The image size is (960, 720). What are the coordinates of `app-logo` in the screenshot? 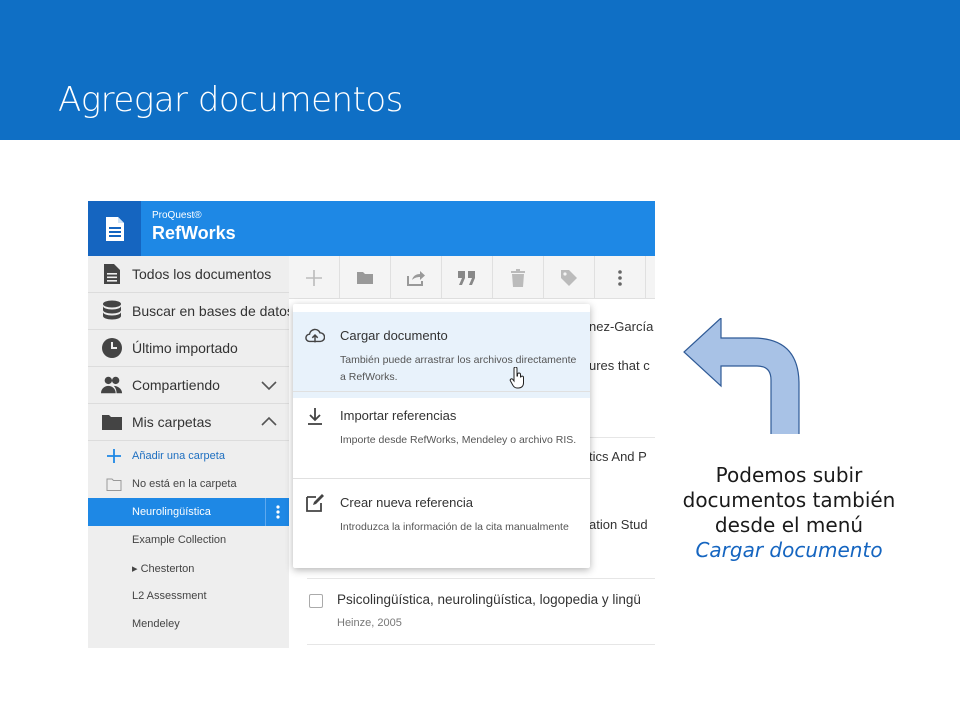 It's located at (114, 228).